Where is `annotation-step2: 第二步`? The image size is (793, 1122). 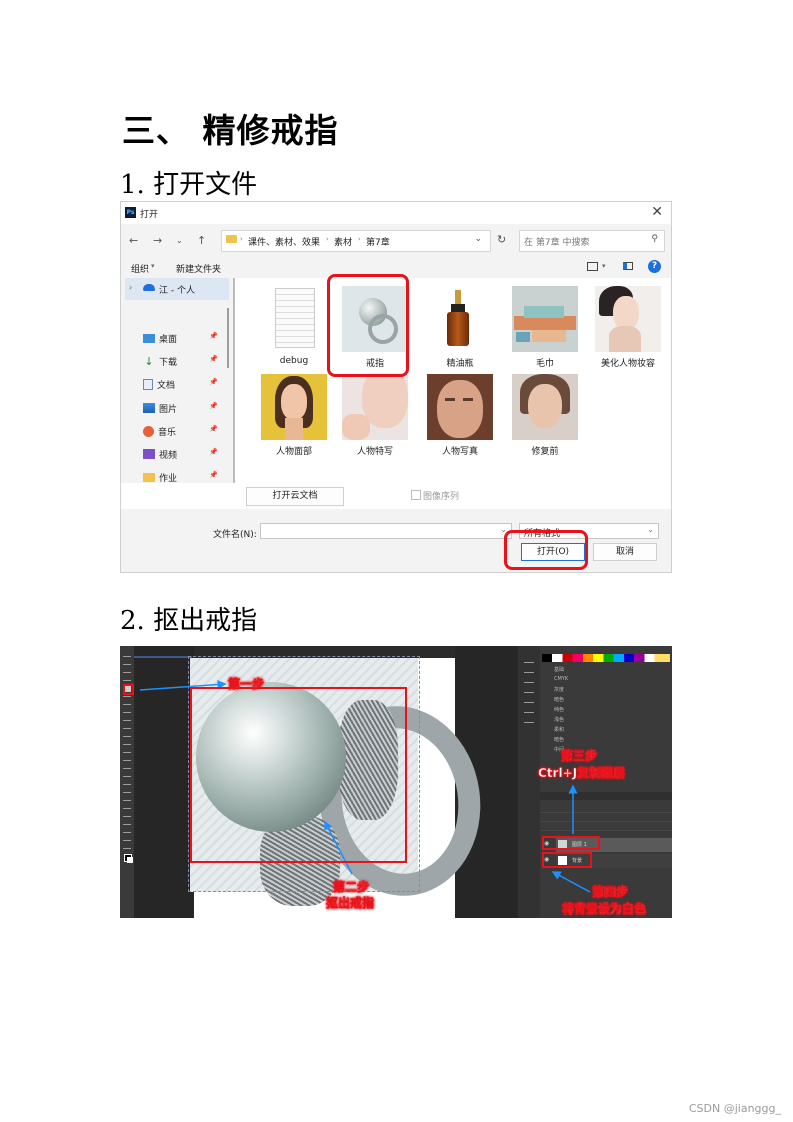
annotation-step2: 第二步 is located at coordinates (351, 887).